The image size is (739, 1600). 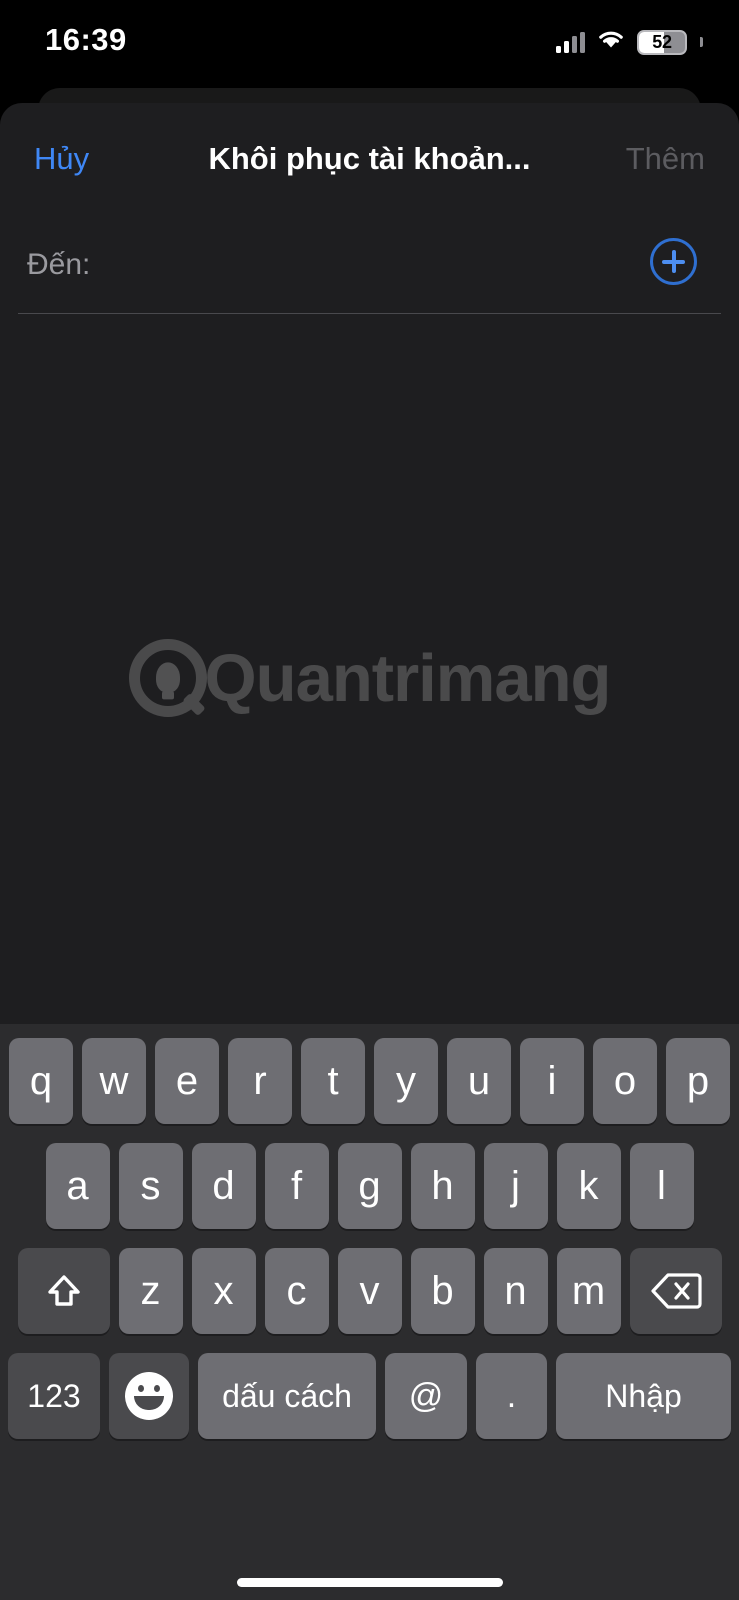 I want to click on plus-circle-icon, so click(x=673, y=261).